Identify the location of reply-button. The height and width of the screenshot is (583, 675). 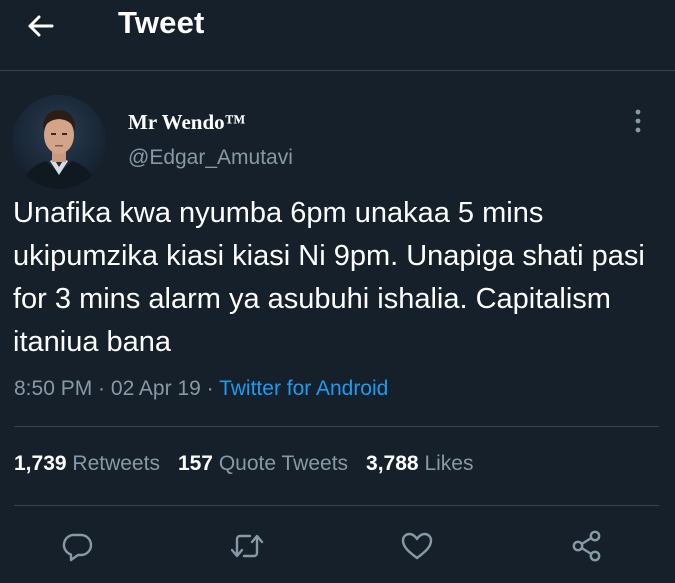
(78, 546).